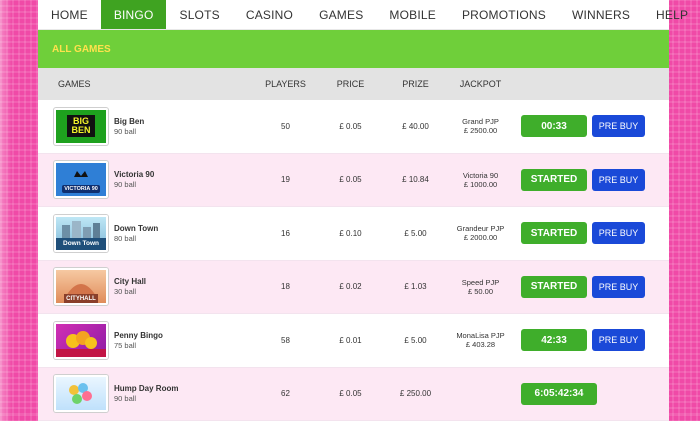 This screenshot has width=700, height=421. Describe the element at coordinates (285, 179) in the screenshot. I see `players-count: 19` at that location.